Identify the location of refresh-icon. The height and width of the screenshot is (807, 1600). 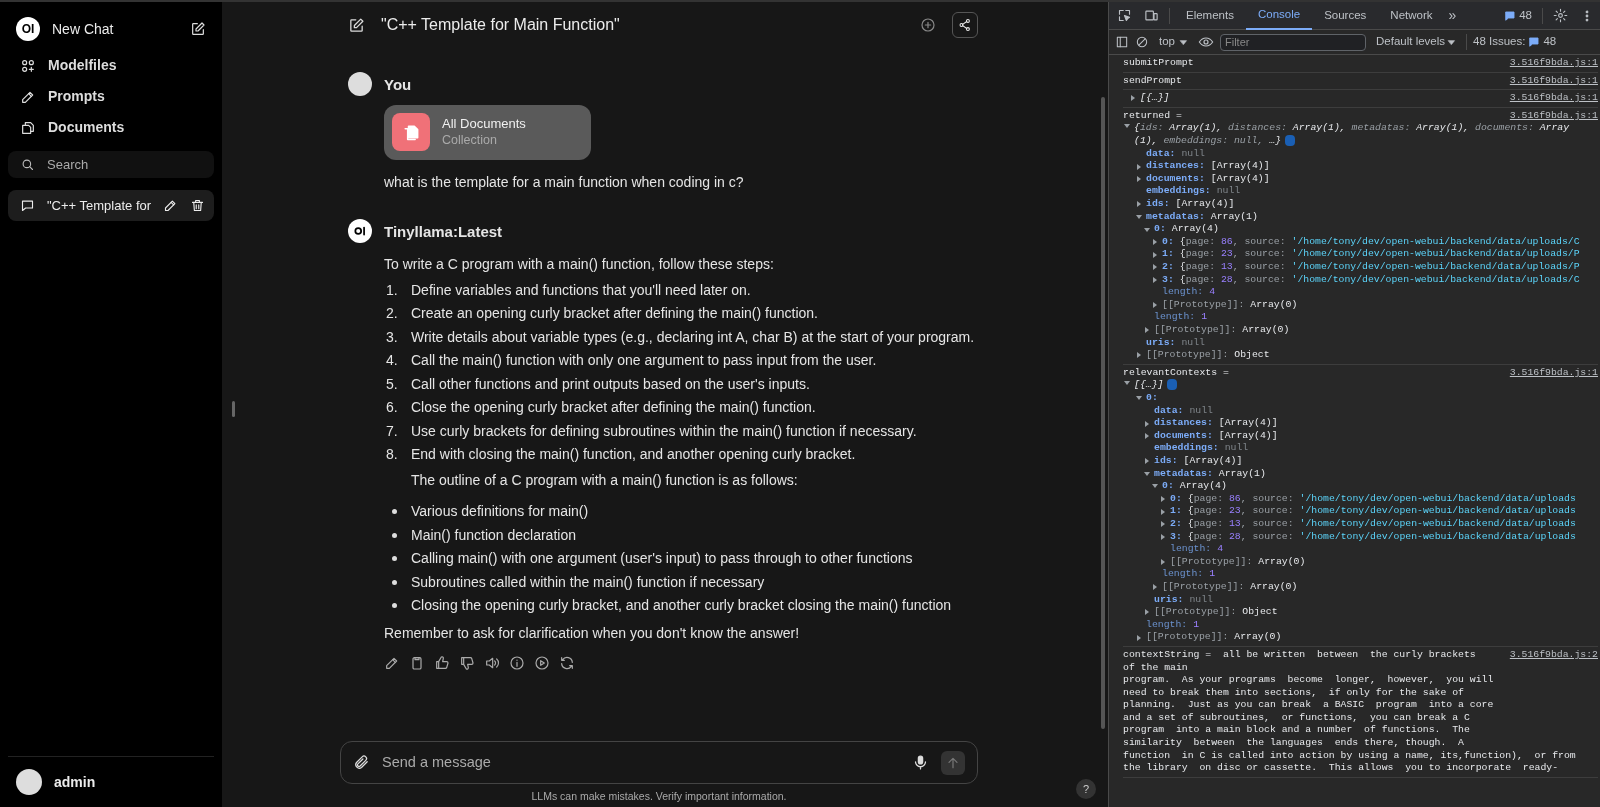
(567, 663).